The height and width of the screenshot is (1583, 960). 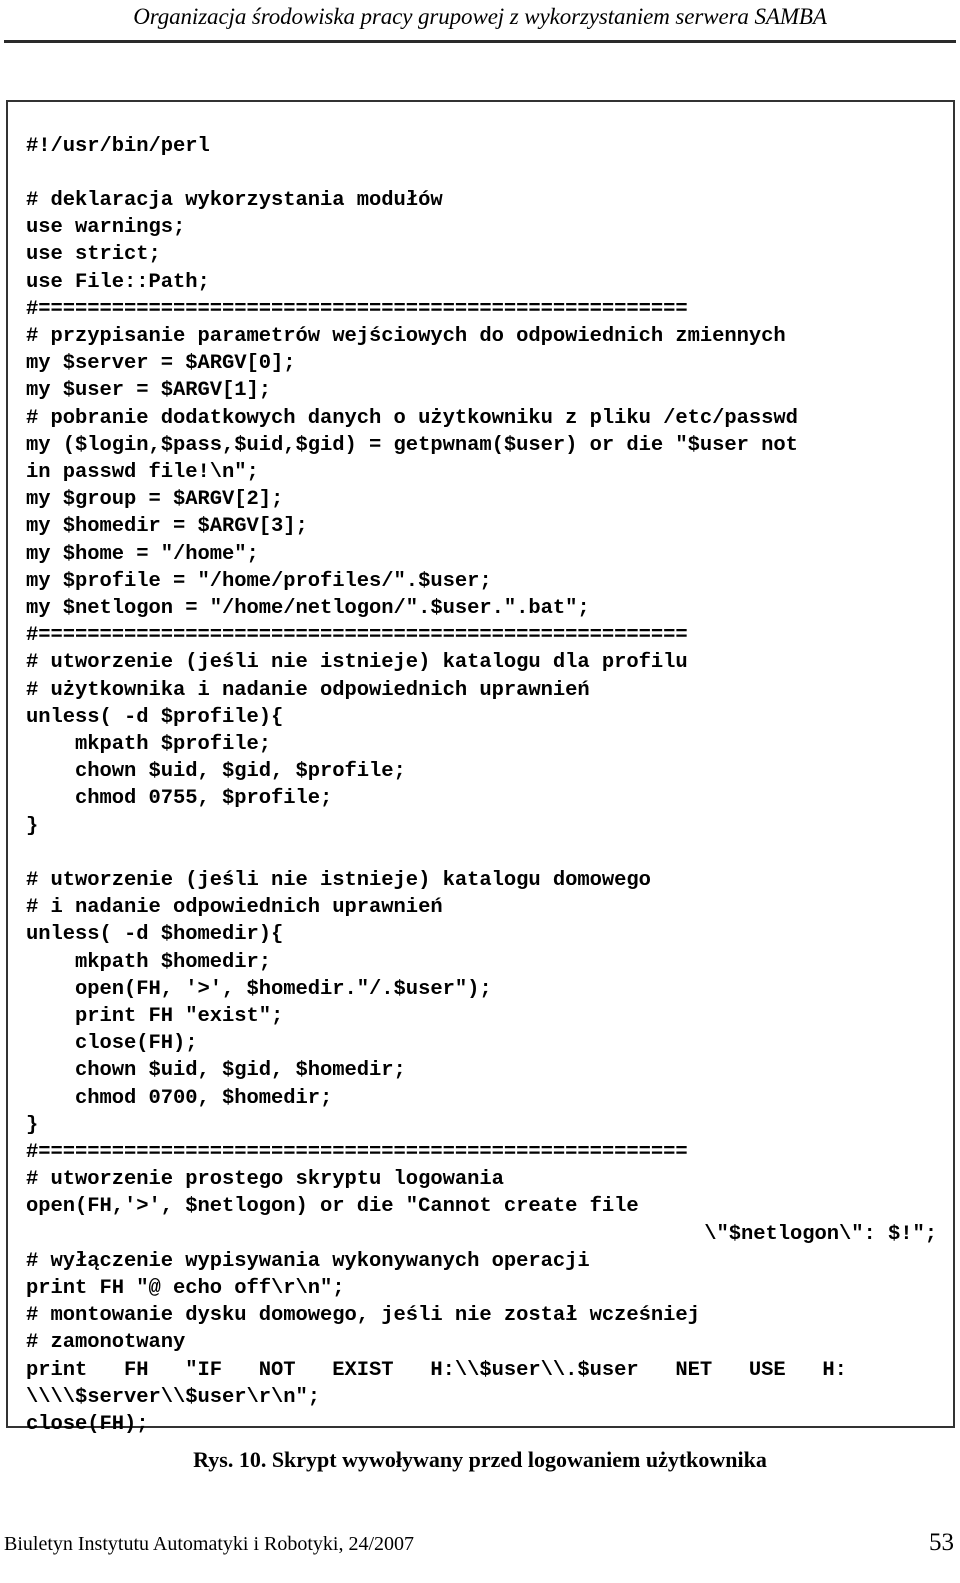 I want to click on code-line: chown $uid, $gid, $profile;, so click(x=216, y=772).